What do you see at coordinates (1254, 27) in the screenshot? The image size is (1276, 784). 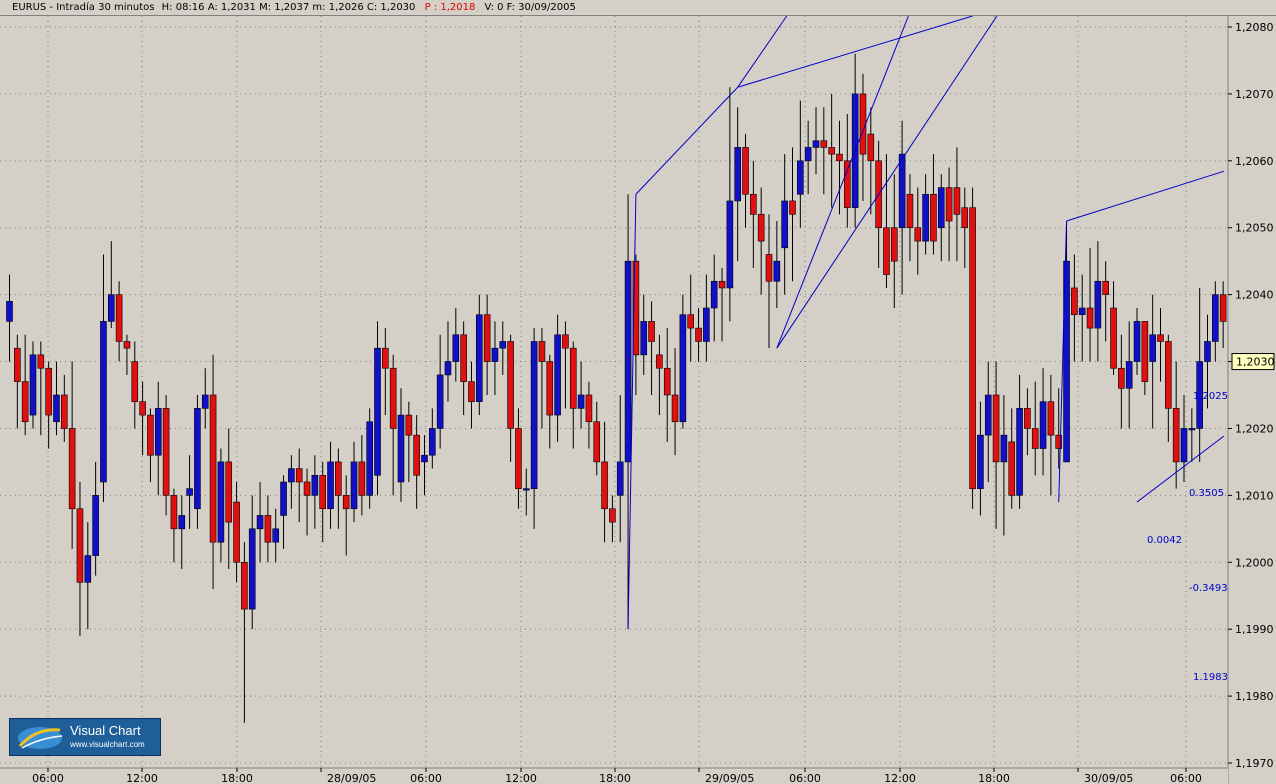 I see `y-tick-label: 1,2080` at bounding box center [1254, 27].